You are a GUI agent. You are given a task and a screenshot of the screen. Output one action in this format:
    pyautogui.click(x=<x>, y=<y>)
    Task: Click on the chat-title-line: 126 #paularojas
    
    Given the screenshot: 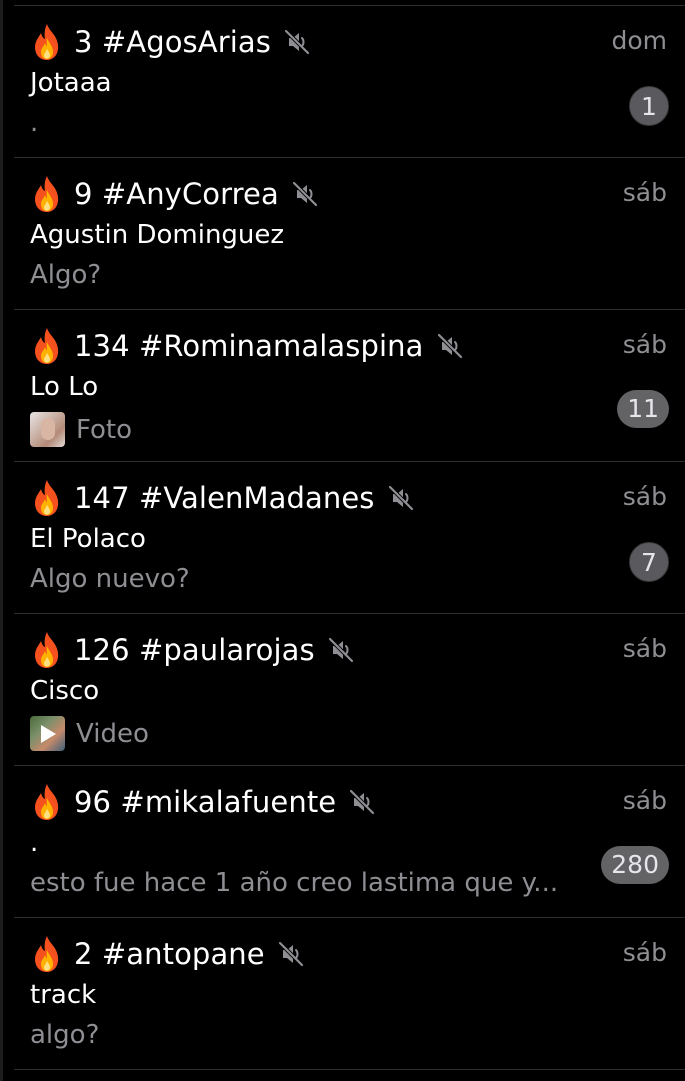 What is the action you would take?
    pyautogui.click(x=192, y=650)
    